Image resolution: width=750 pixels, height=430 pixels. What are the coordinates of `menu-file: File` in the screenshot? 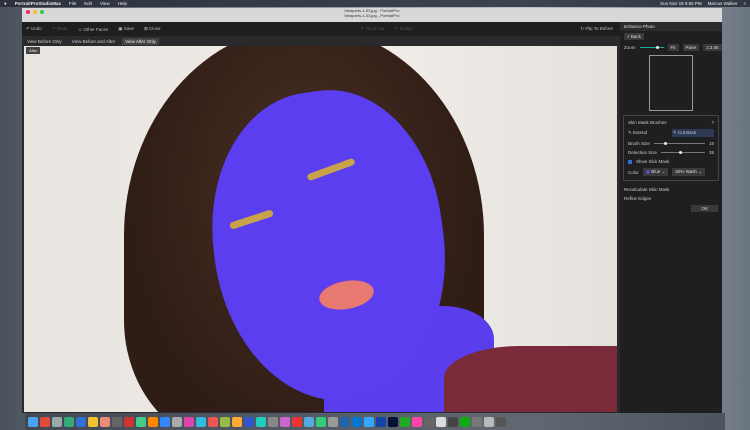 It's located at (72, 3).